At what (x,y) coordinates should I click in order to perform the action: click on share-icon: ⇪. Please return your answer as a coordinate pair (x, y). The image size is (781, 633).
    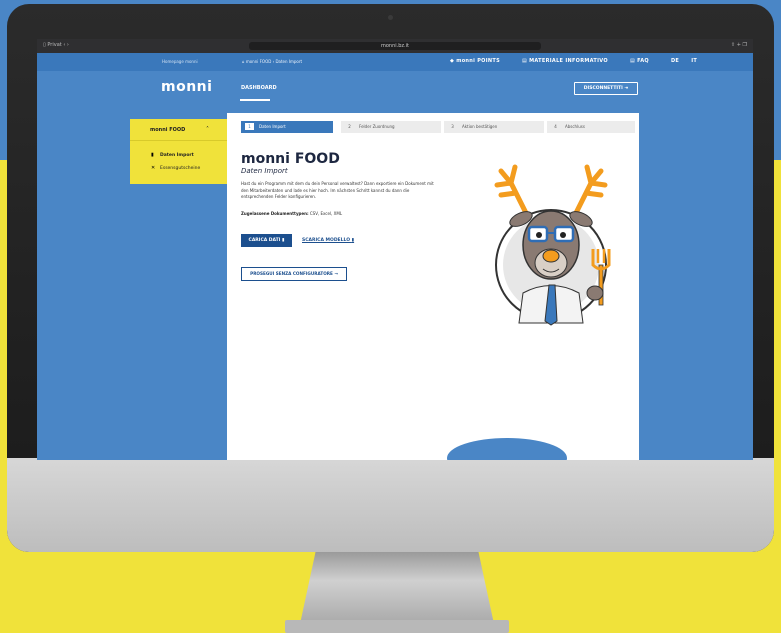
    Looking at the image, I should click on (733, 45).